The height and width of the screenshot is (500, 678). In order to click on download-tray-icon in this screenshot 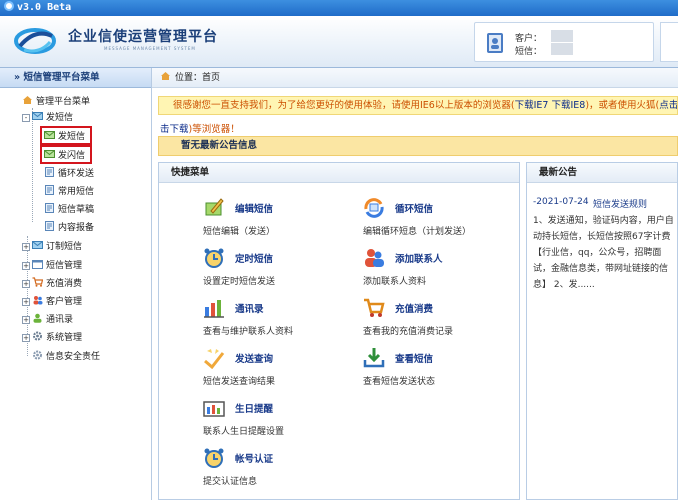, I will do `click(374, 358)`.